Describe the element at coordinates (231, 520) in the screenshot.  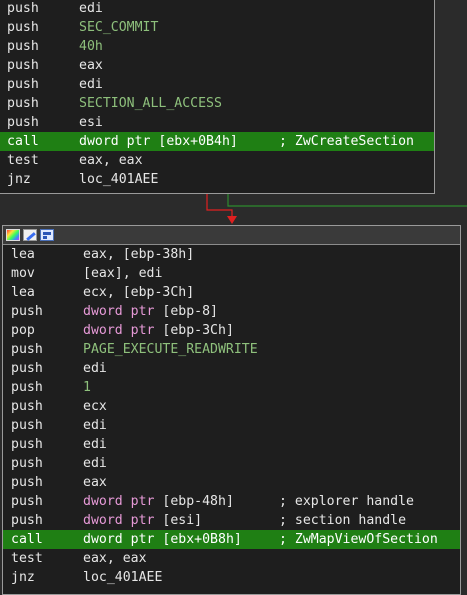
I see `instruction-line: push dword ptr [esi] ; section handle` at that location.